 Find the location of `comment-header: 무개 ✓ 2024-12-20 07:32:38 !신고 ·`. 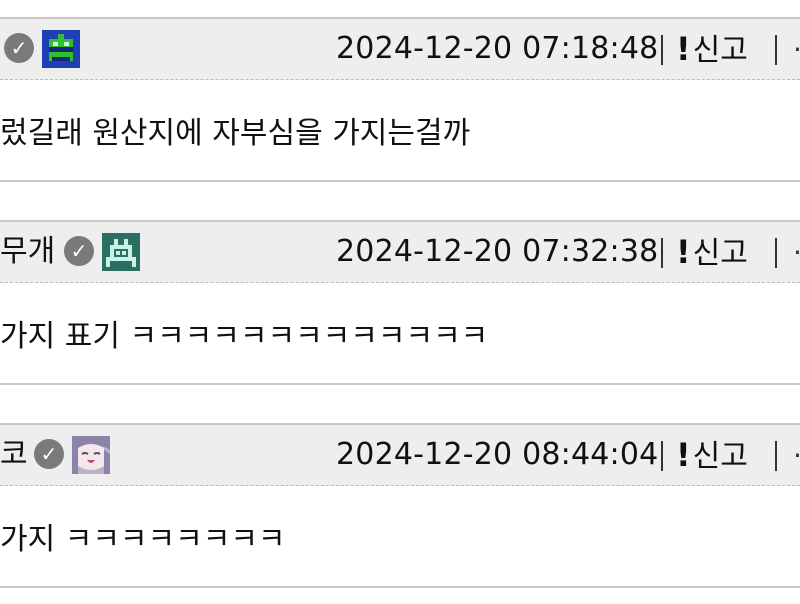

comment-header: 무개 ✓ 2024-12-20 07:32:38 !신고 · is located at coordinates (400, 251).